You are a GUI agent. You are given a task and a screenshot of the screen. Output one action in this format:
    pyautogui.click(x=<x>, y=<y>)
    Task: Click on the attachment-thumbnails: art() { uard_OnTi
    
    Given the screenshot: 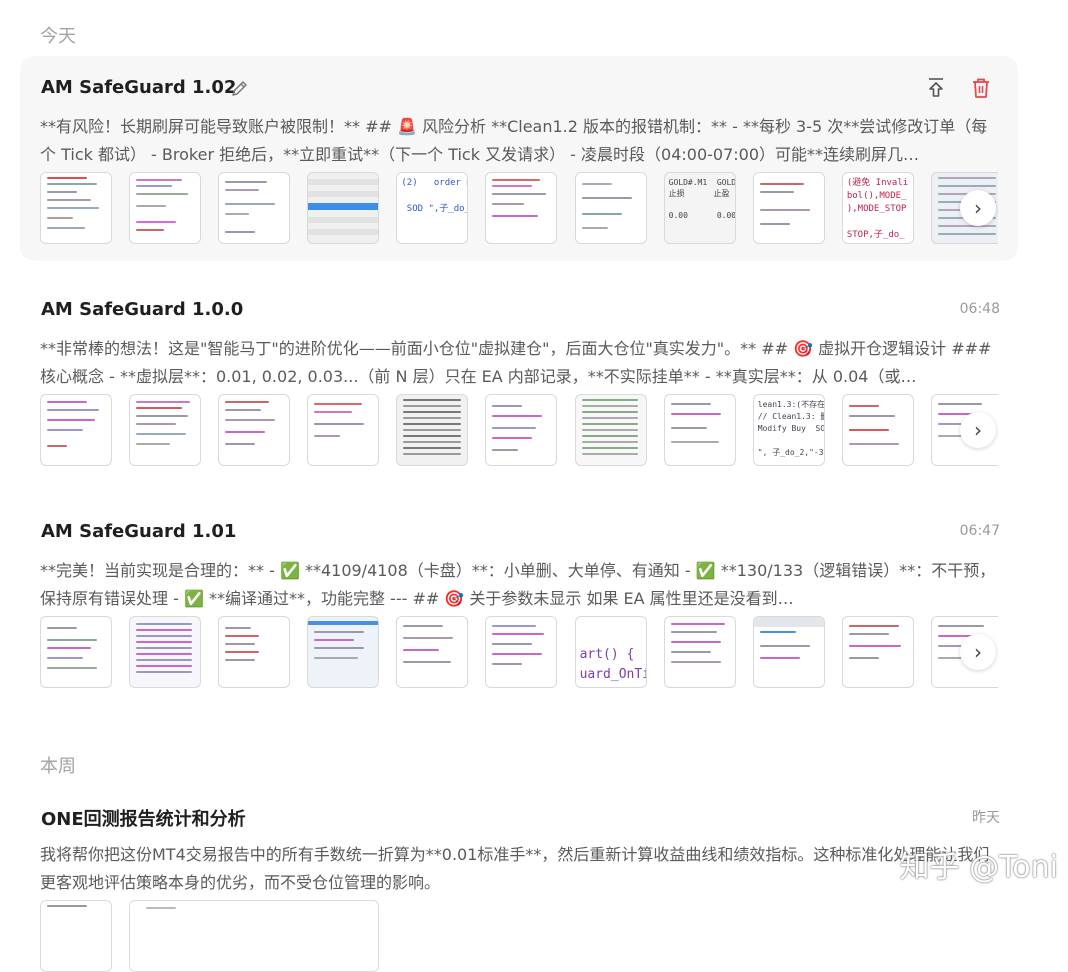 What is the action you would take?
    pyautogui.click(x=519, y=652)
    